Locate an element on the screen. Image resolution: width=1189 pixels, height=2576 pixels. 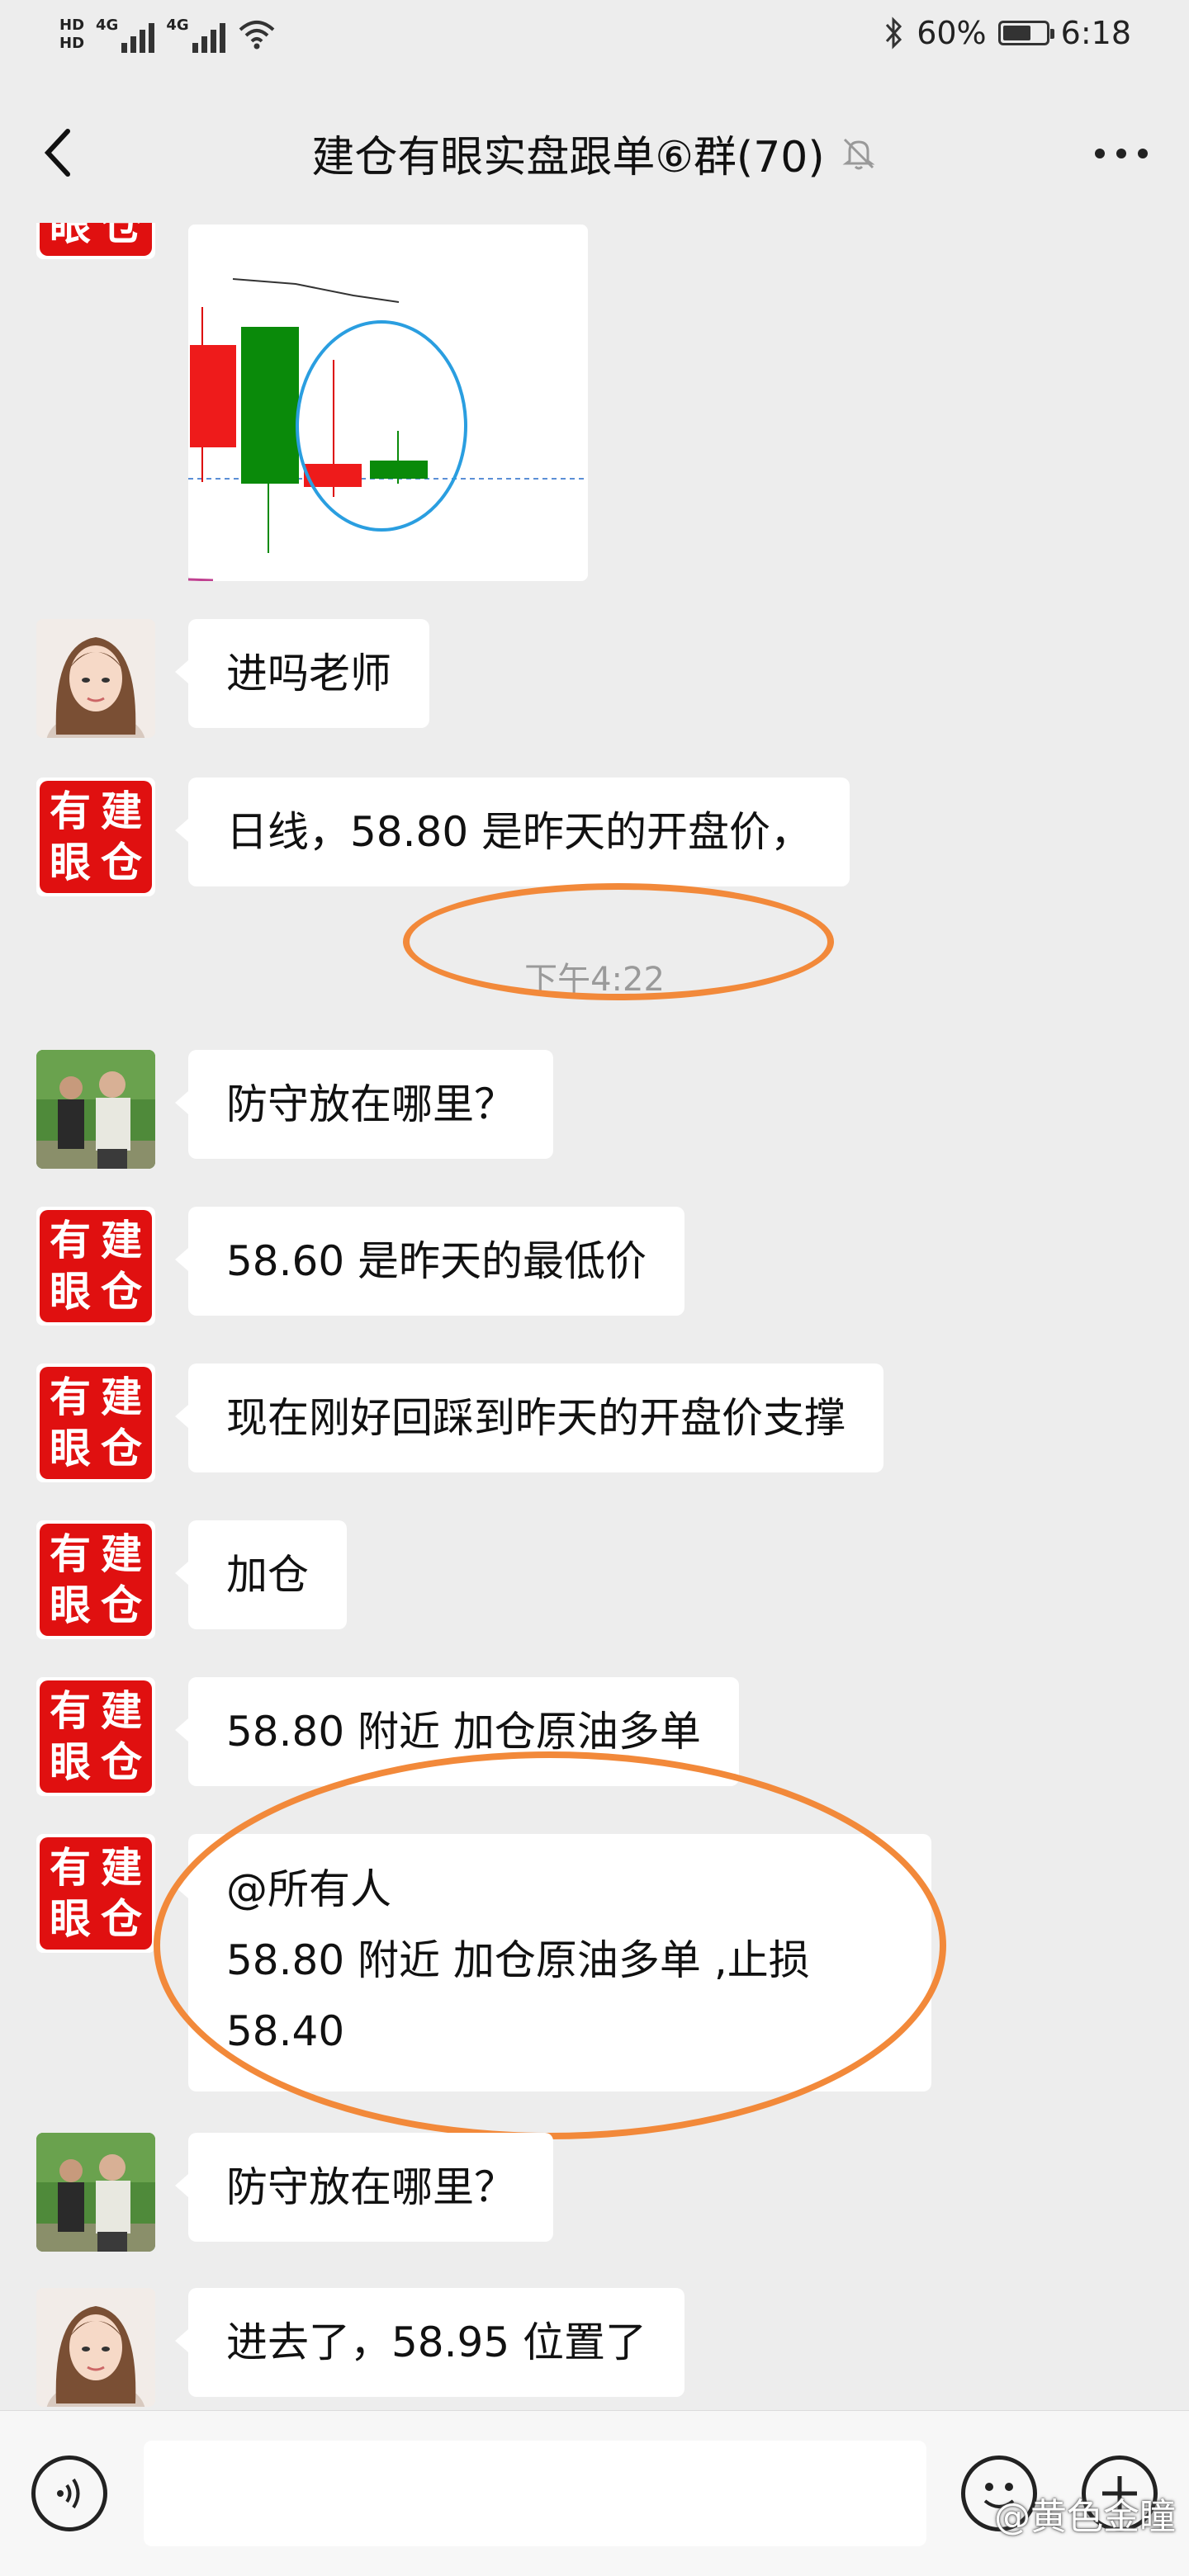
input-bar: @黄色金瞳 is located at coordinates (594, 2493).